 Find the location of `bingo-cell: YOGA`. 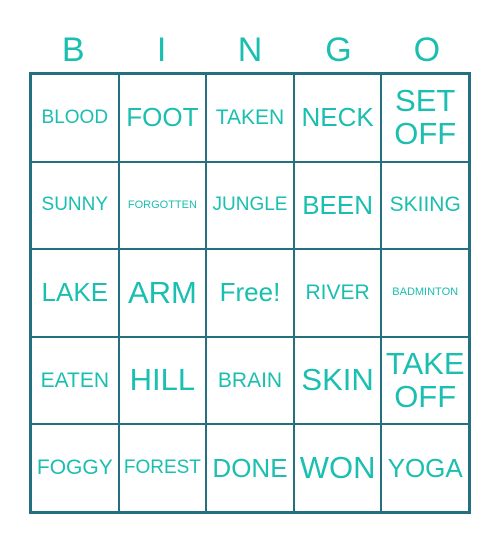

bingo-cell: YOGA is located at coordinates (425, 468).